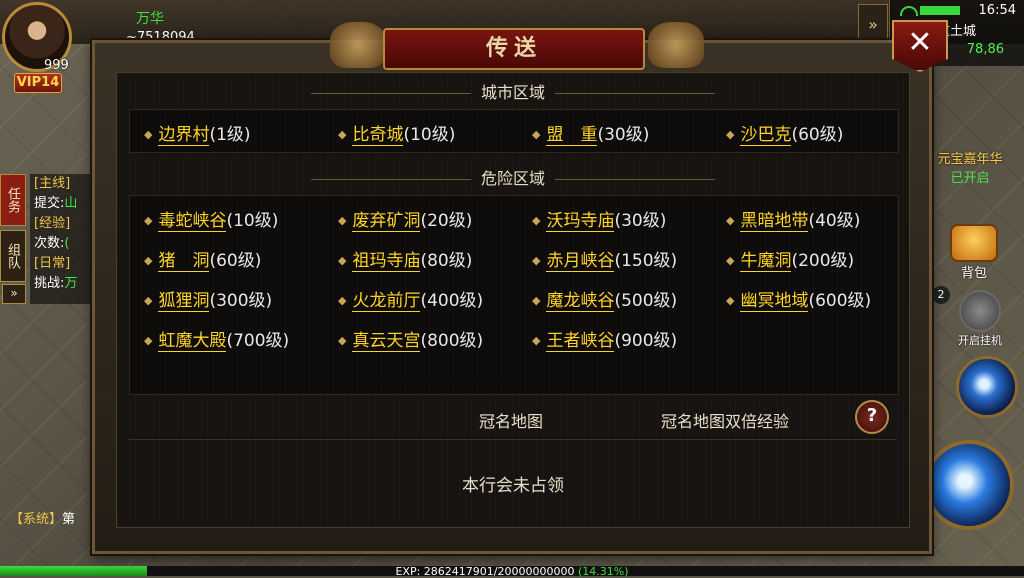 This screenshot has height=578, width=1024. Describe the element at coordinates (511, 421) in the screenshot. I see `crown-map-label: 冠名地图` at that location.